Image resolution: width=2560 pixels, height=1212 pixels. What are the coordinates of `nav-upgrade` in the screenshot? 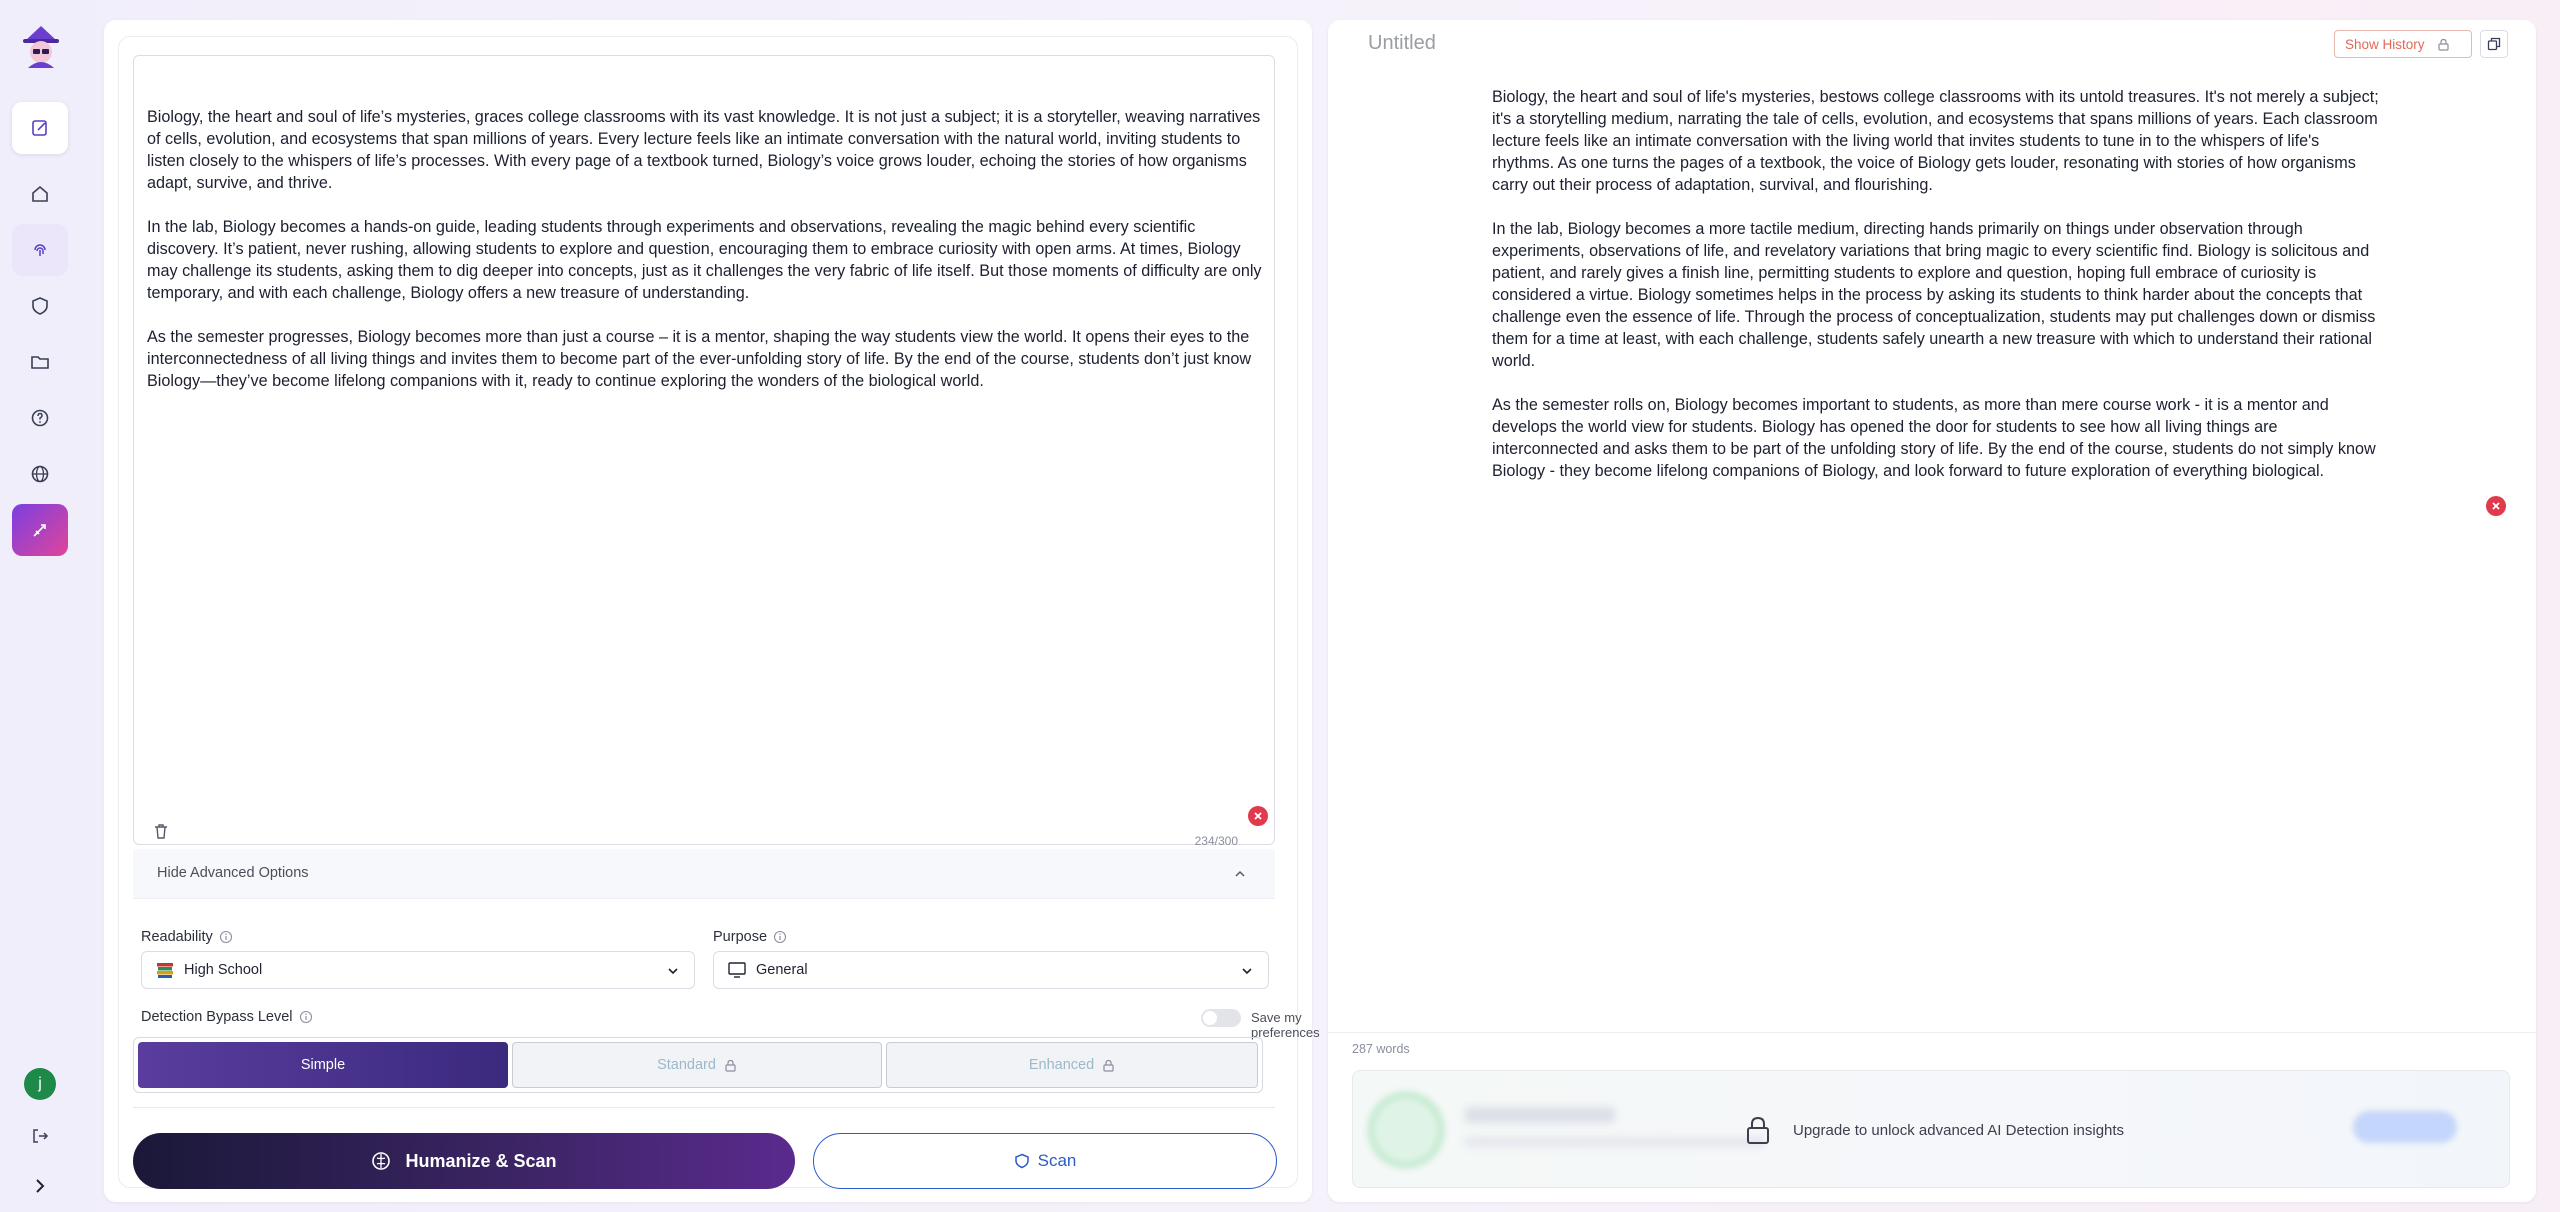 It's located at (40, 530).